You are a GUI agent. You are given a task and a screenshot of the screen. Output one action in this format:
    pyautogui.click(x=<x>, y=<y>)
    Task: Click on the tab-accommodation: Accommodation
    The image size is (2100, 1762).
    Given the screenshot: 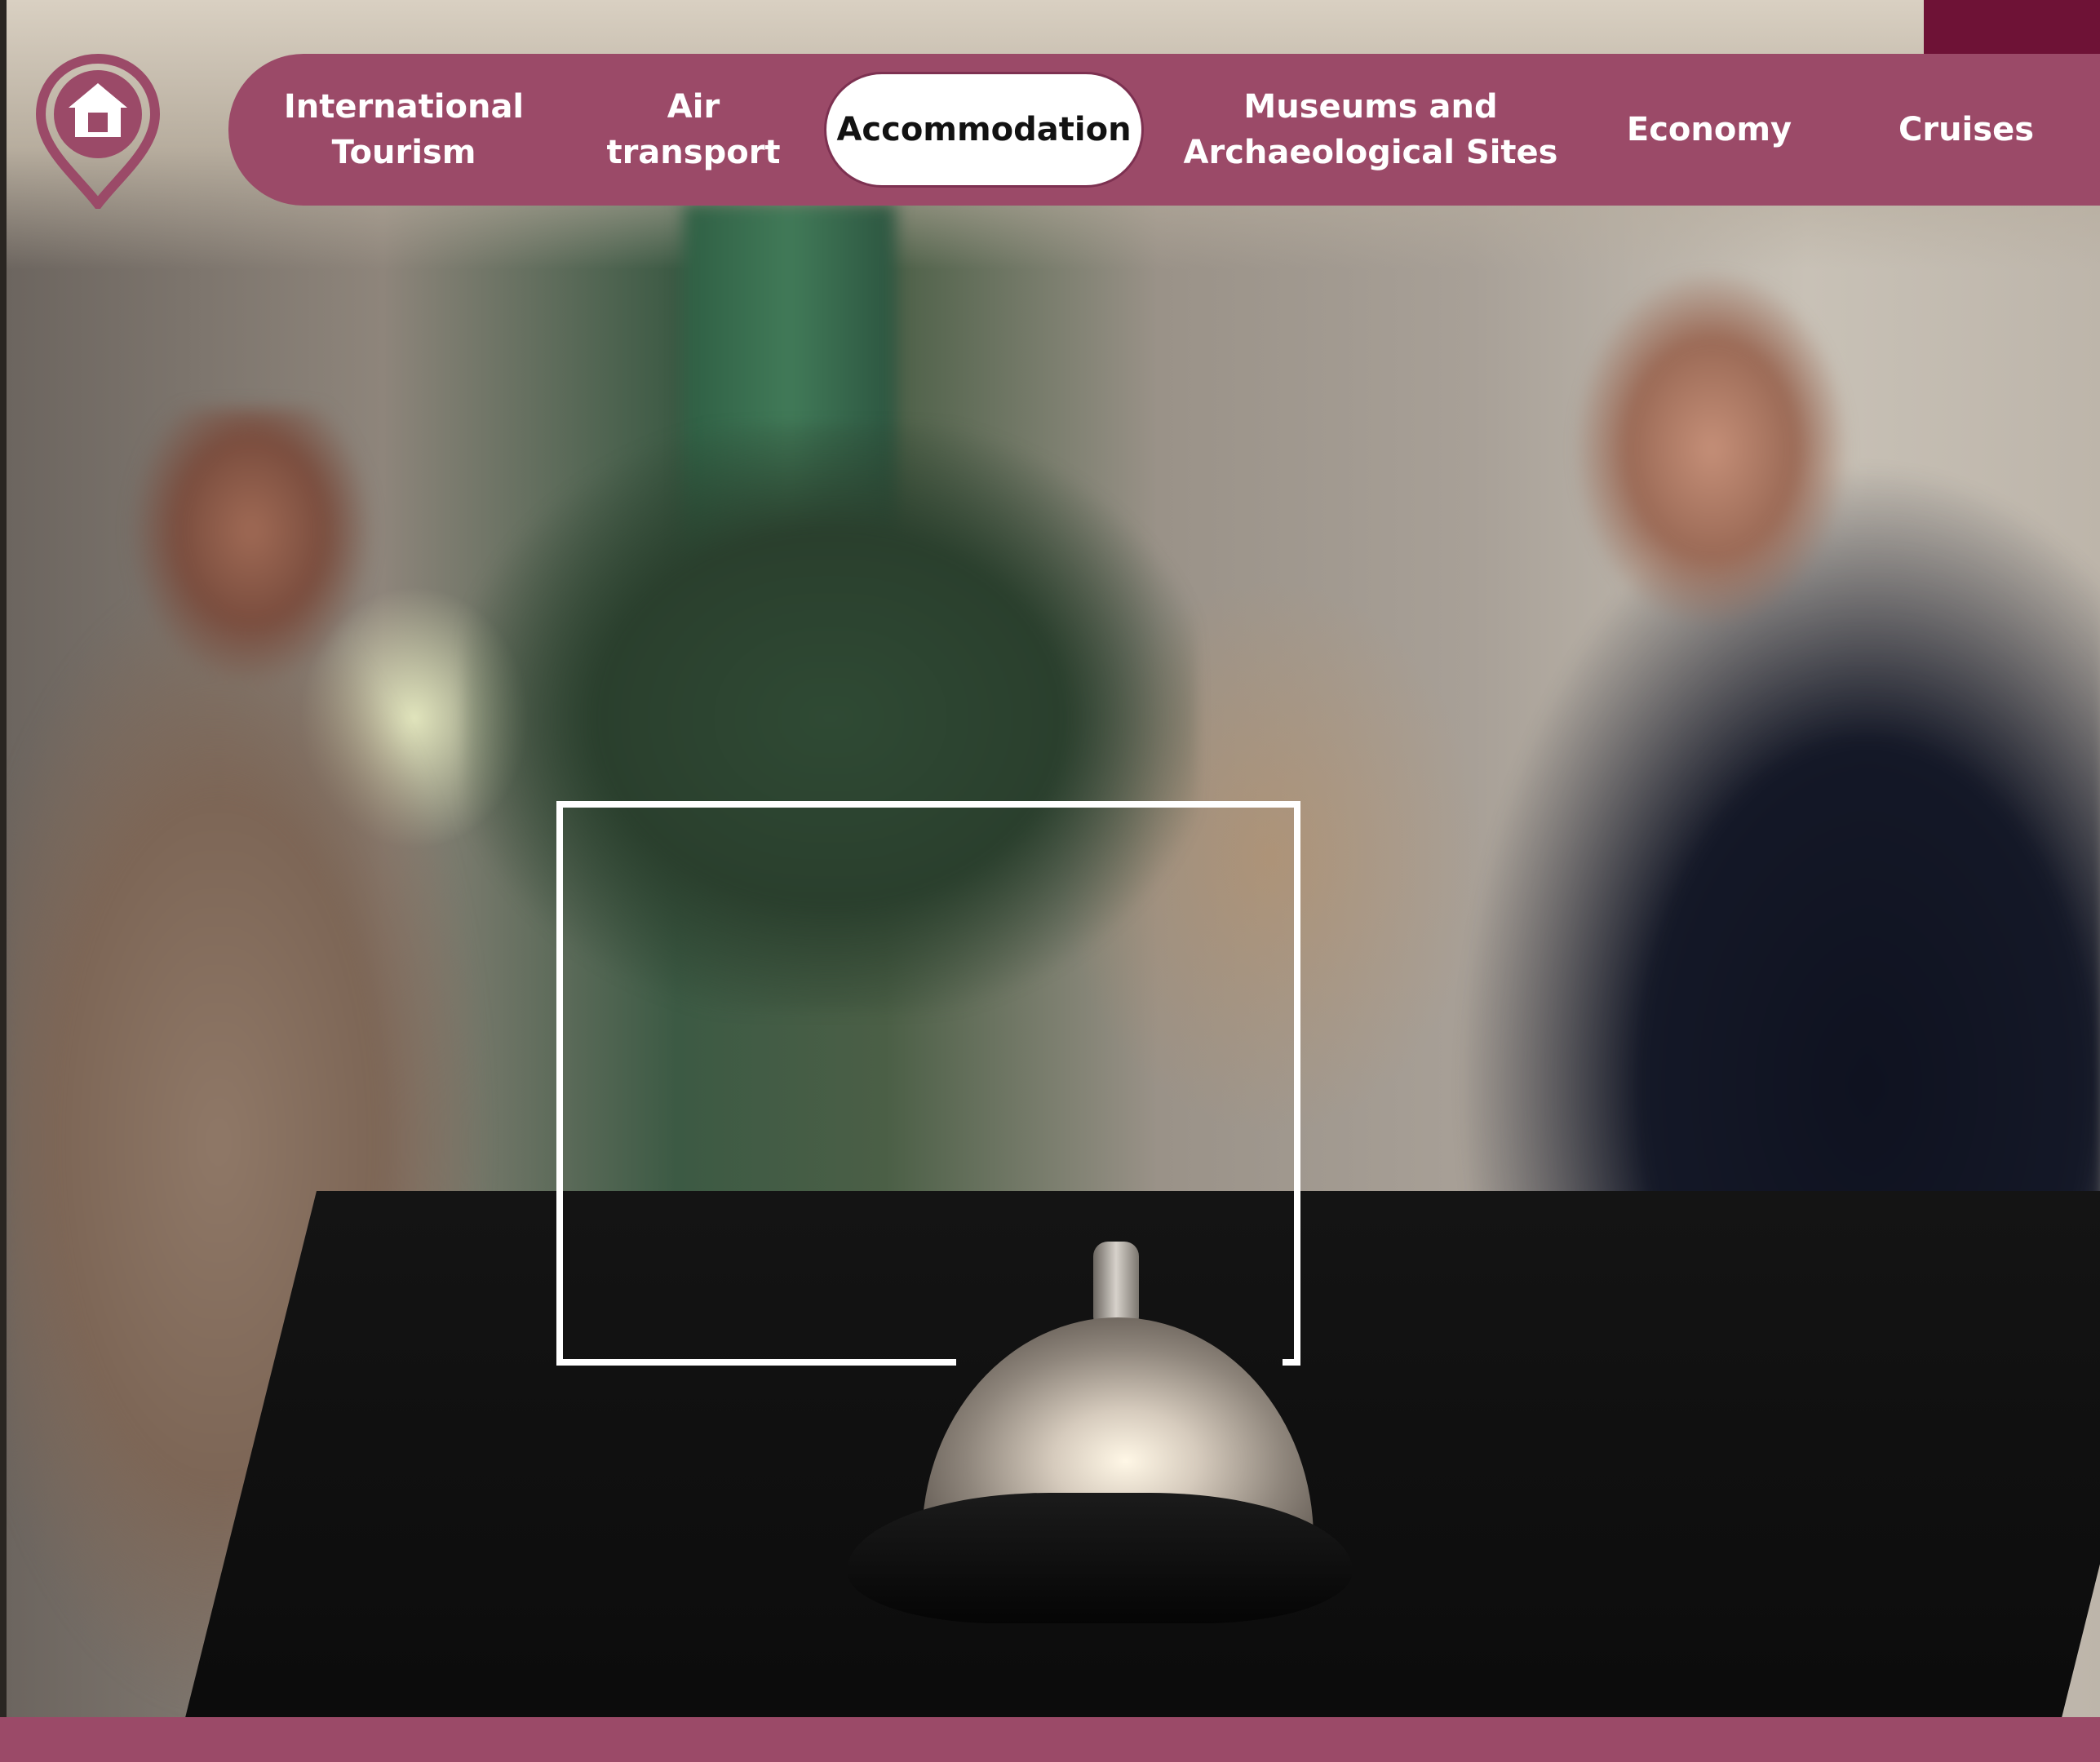 What is the action you would take?
    pyautogui.click(x=984, y=130)
    